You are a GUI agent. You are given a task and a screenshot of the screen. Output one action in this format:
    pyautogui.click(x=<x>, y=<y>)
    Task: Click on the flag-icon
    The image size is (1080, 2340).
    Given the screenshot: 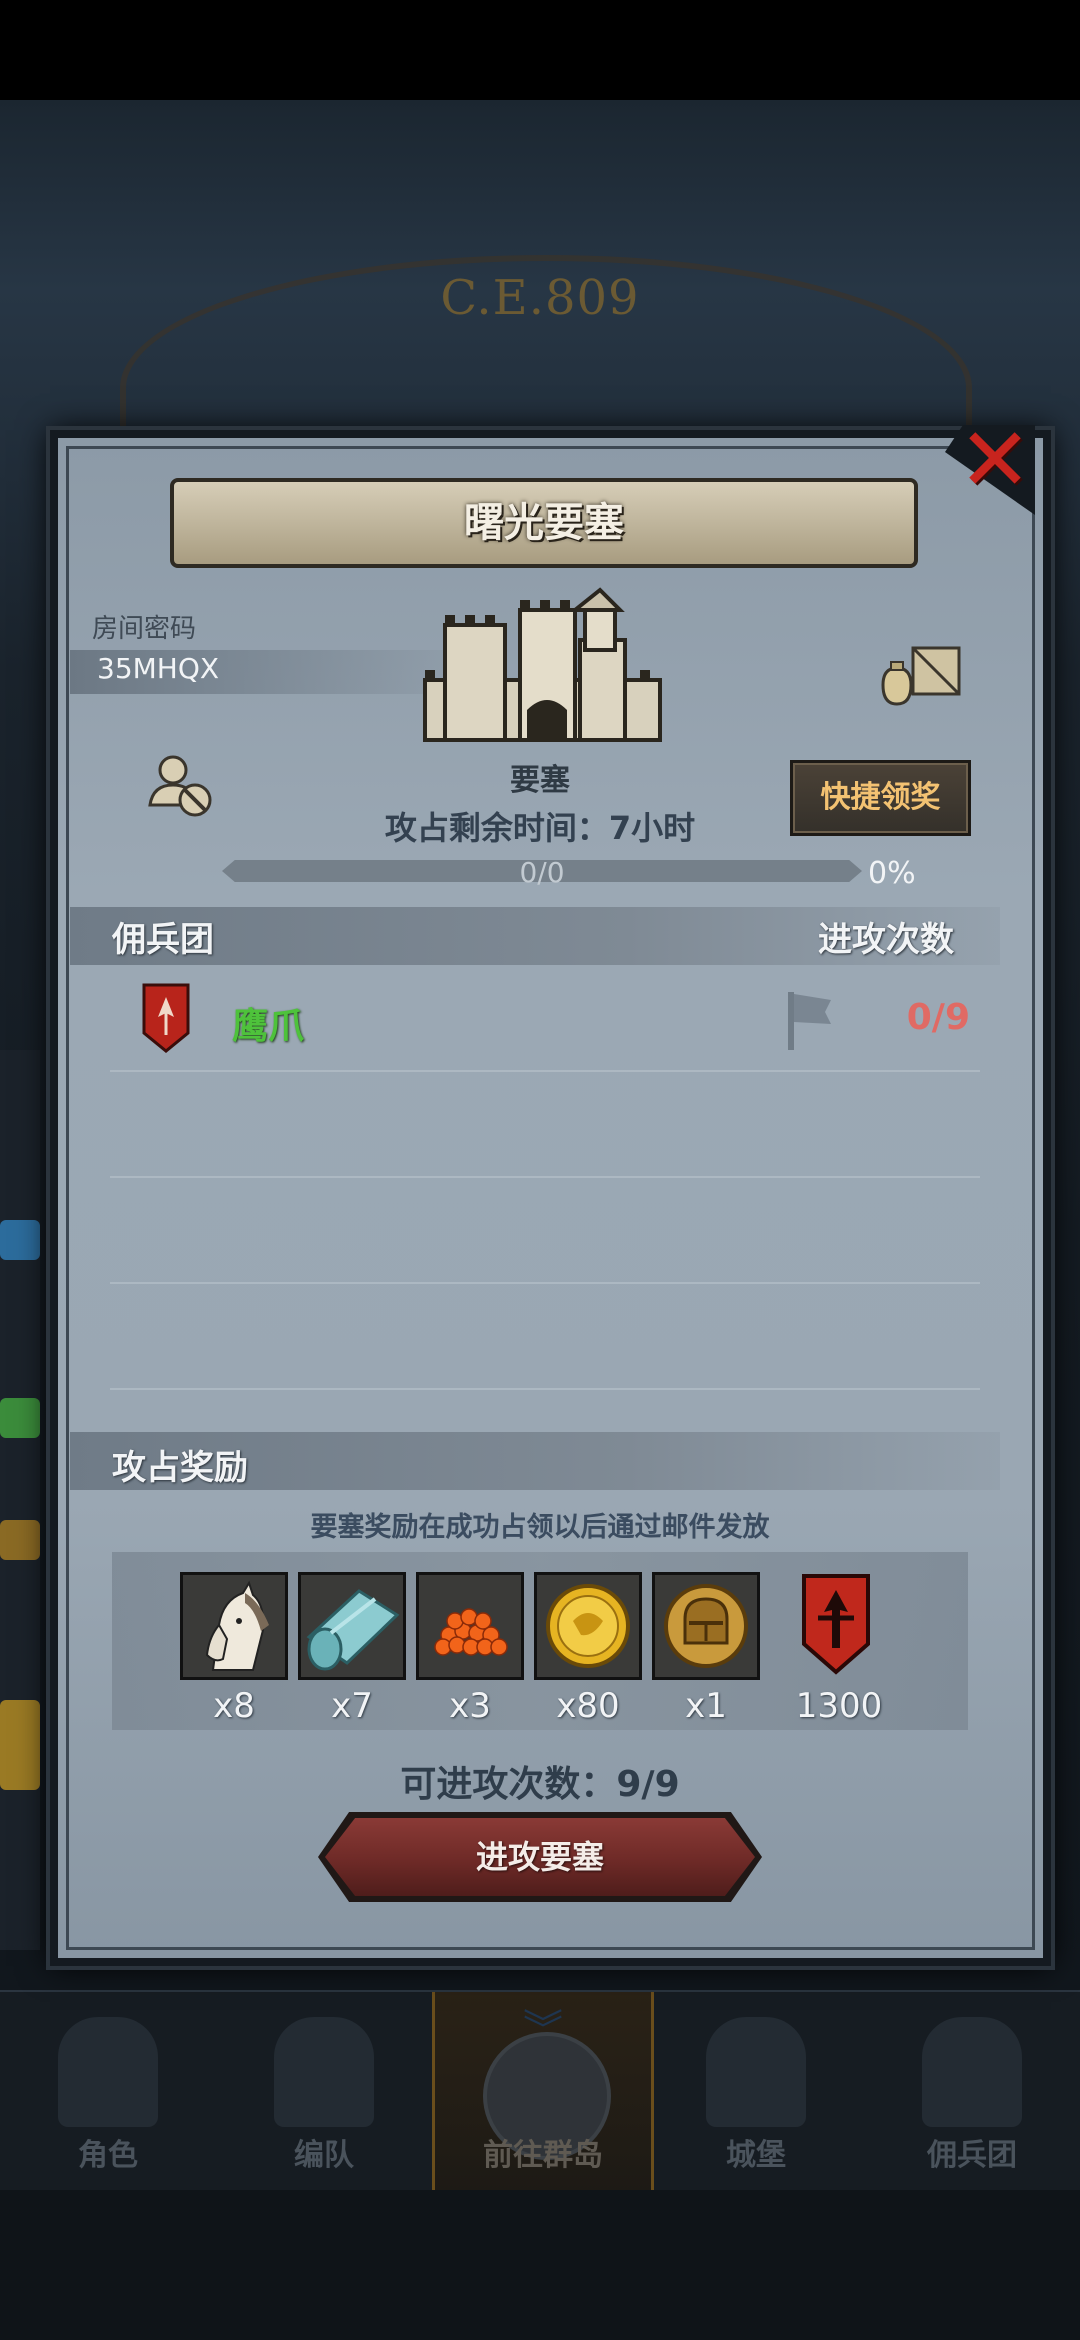 What is the action you would take?
    pyautogui.click(x=809, y=1021)
    